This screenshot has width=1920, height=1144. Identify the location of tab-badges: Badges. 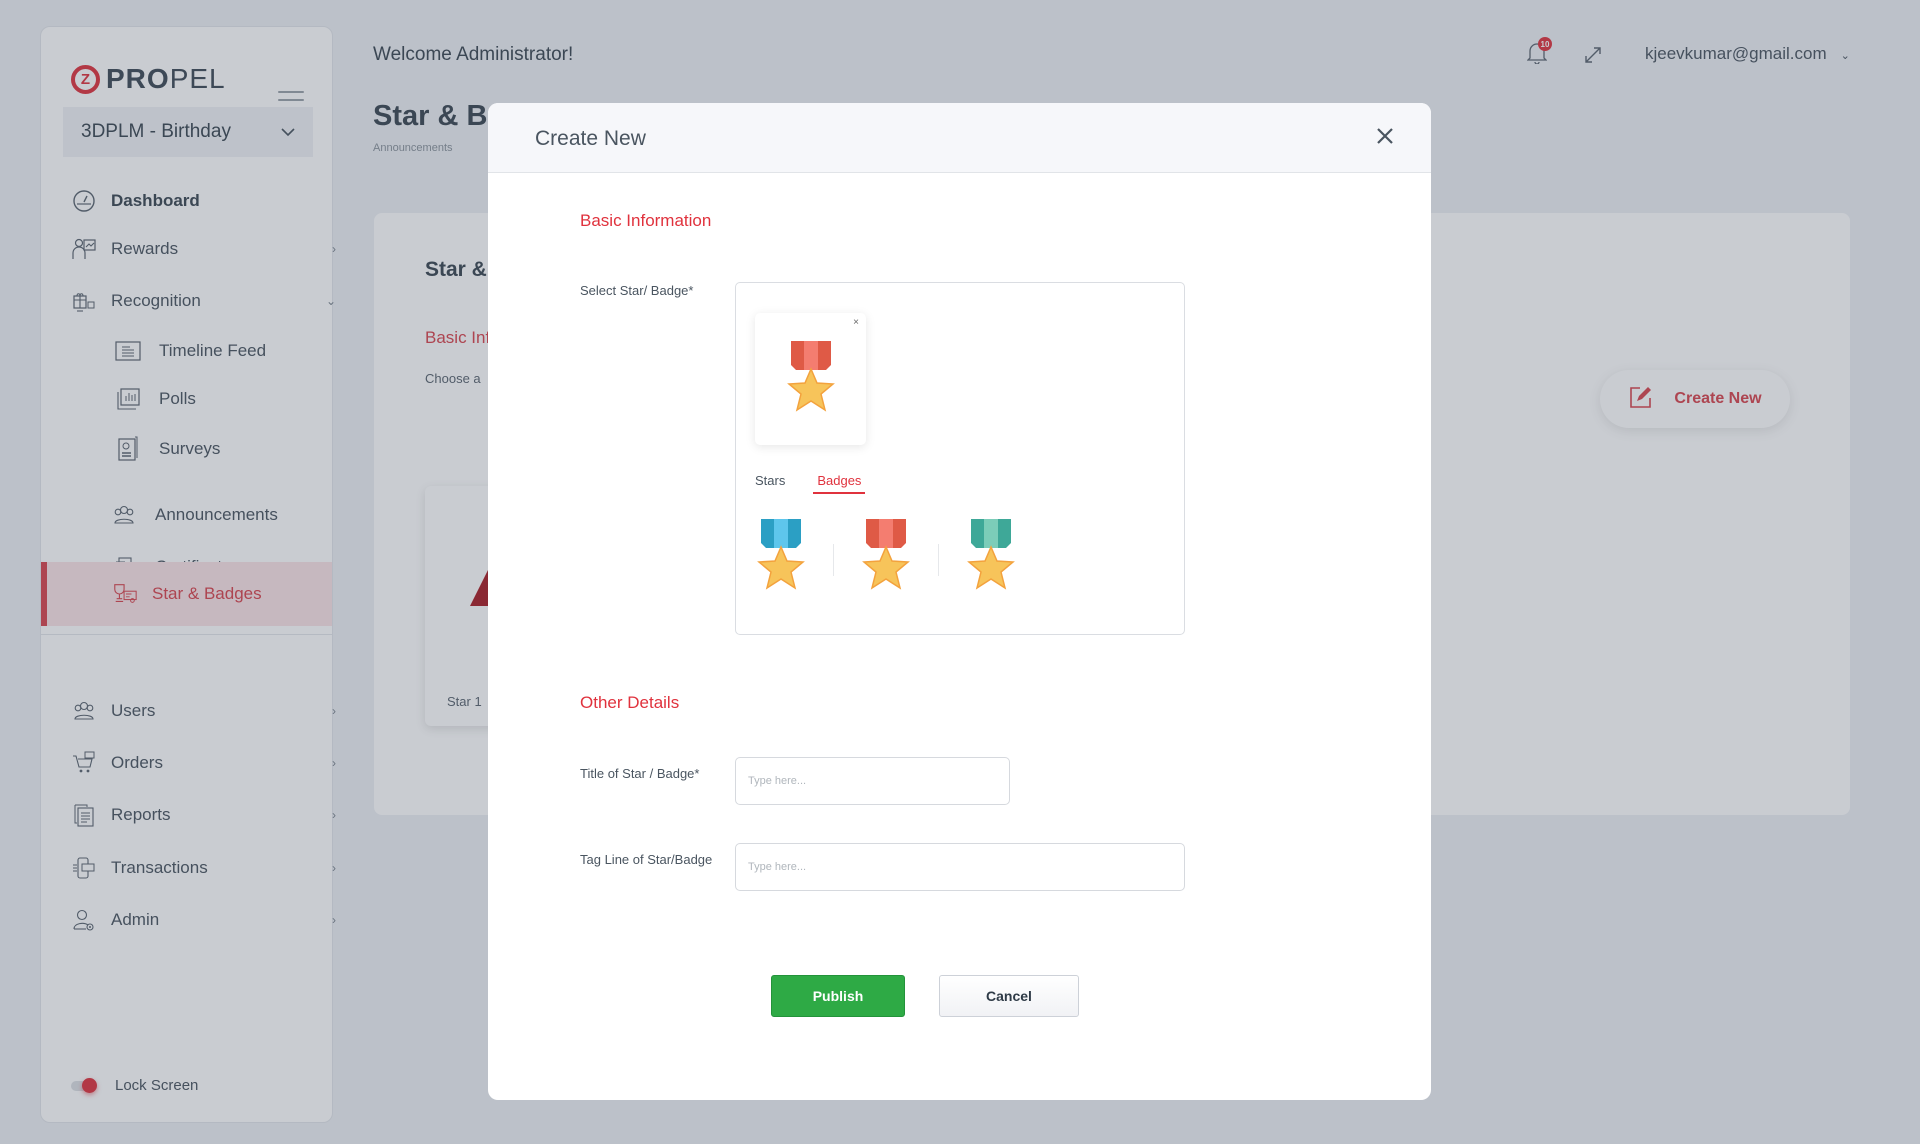
(839, 483).